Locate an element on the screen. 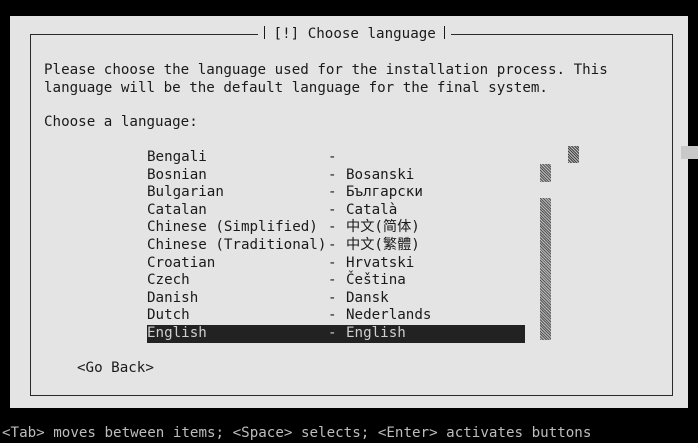 This screenshot has width=698, height=443. language-option: English - English is located at coordinates (336, 333).